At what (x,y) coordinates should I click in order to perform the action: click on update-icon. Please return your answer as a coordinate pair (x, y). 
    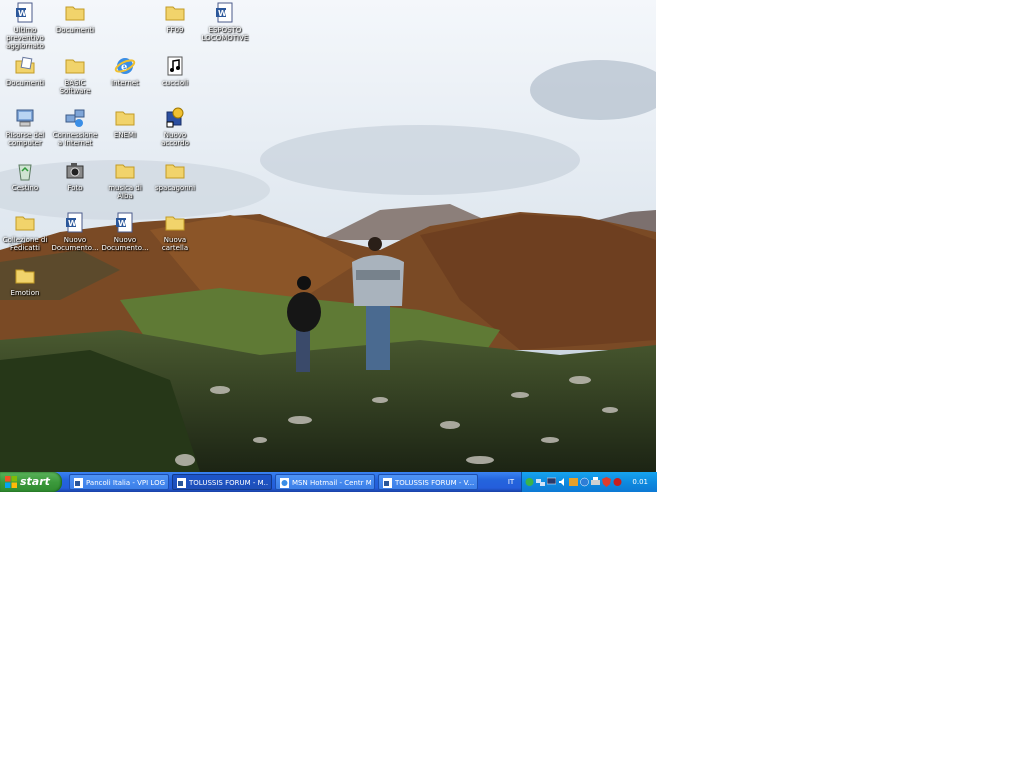
    Looking at the image, I should click on (584, 482).